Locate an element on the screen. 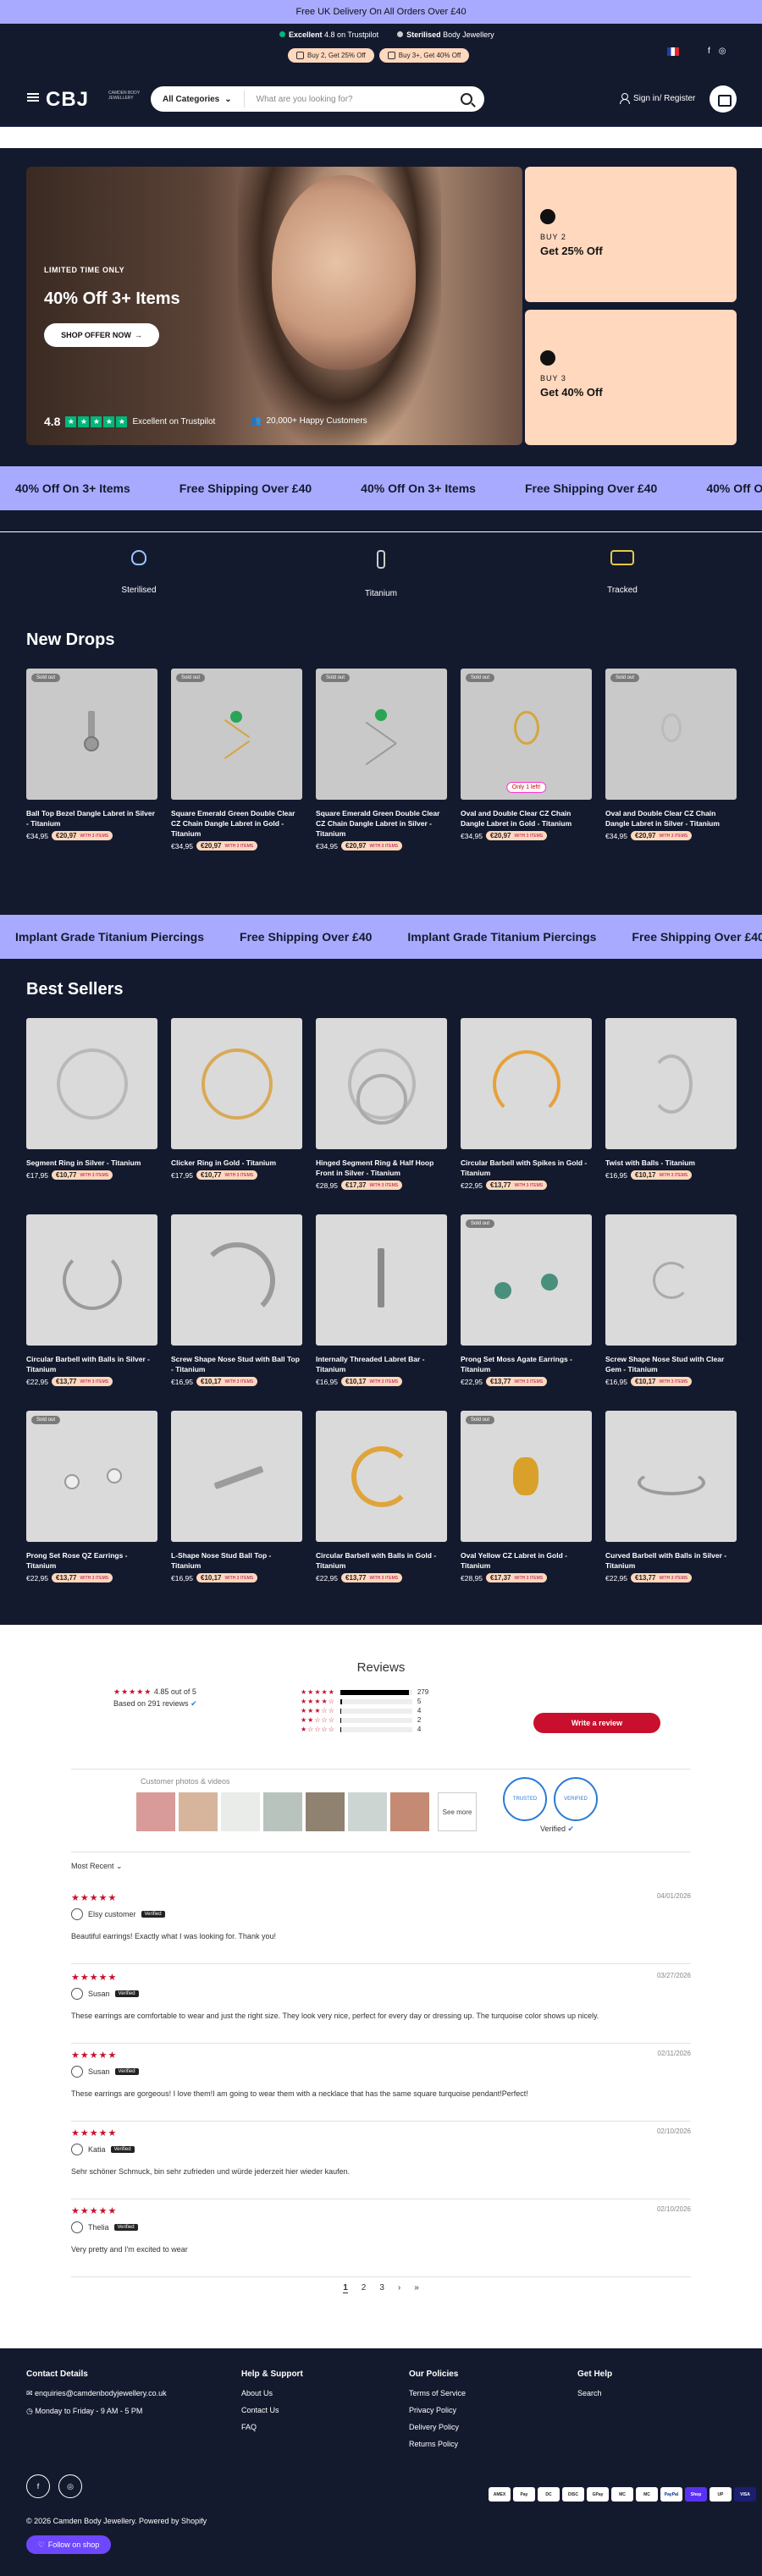 The height and width of the screenshot is (2576, 762). email-link: ✉ enquiries@camdenbodyjewellery.co.uk is located at coordinates (96, 2393).